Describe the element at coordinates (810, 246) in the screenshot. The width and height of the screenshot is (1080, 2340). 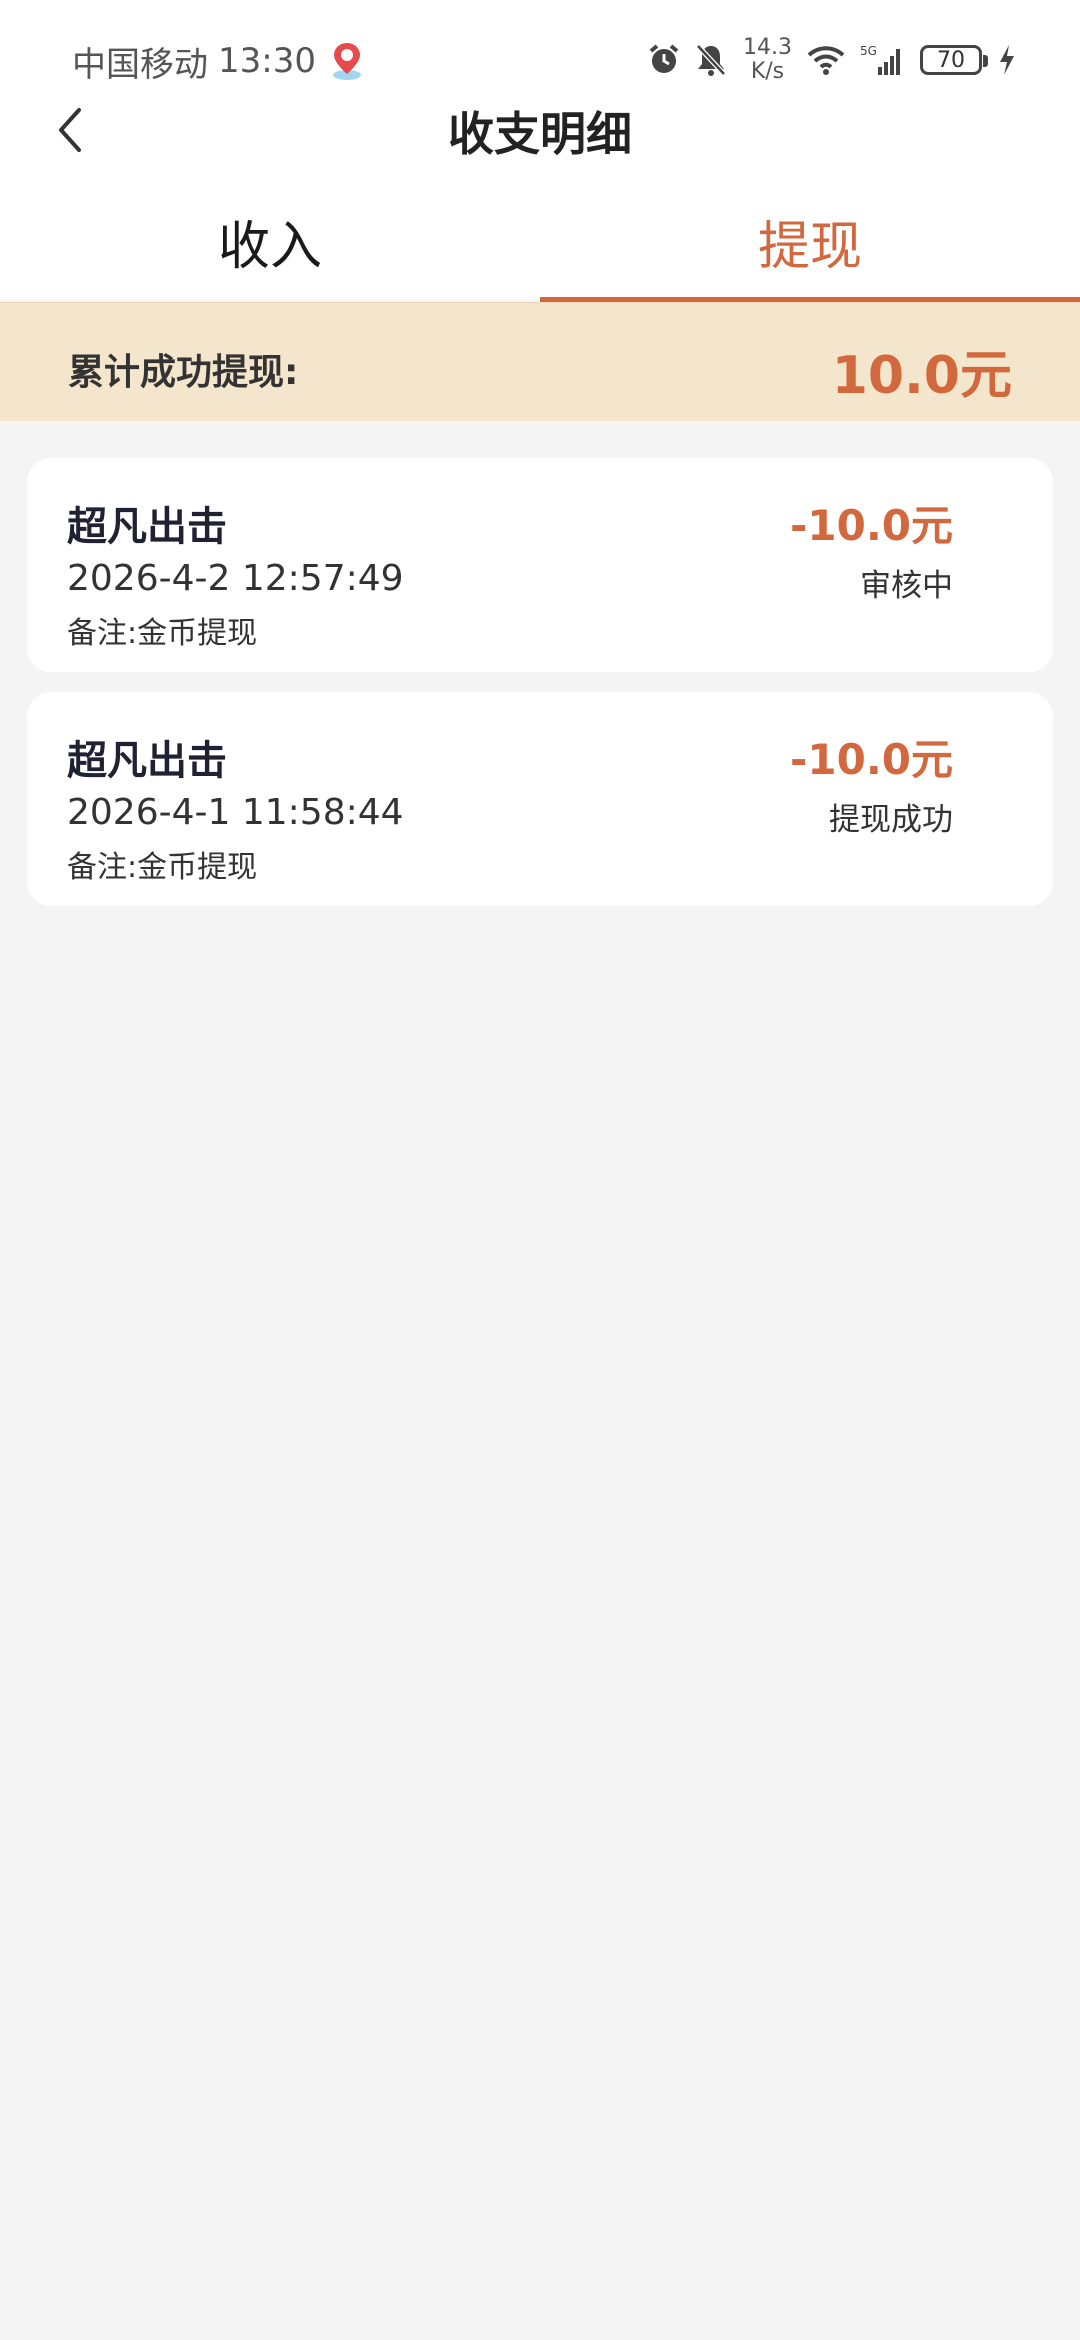
I see `tab-withdraw: 提现` at that location.